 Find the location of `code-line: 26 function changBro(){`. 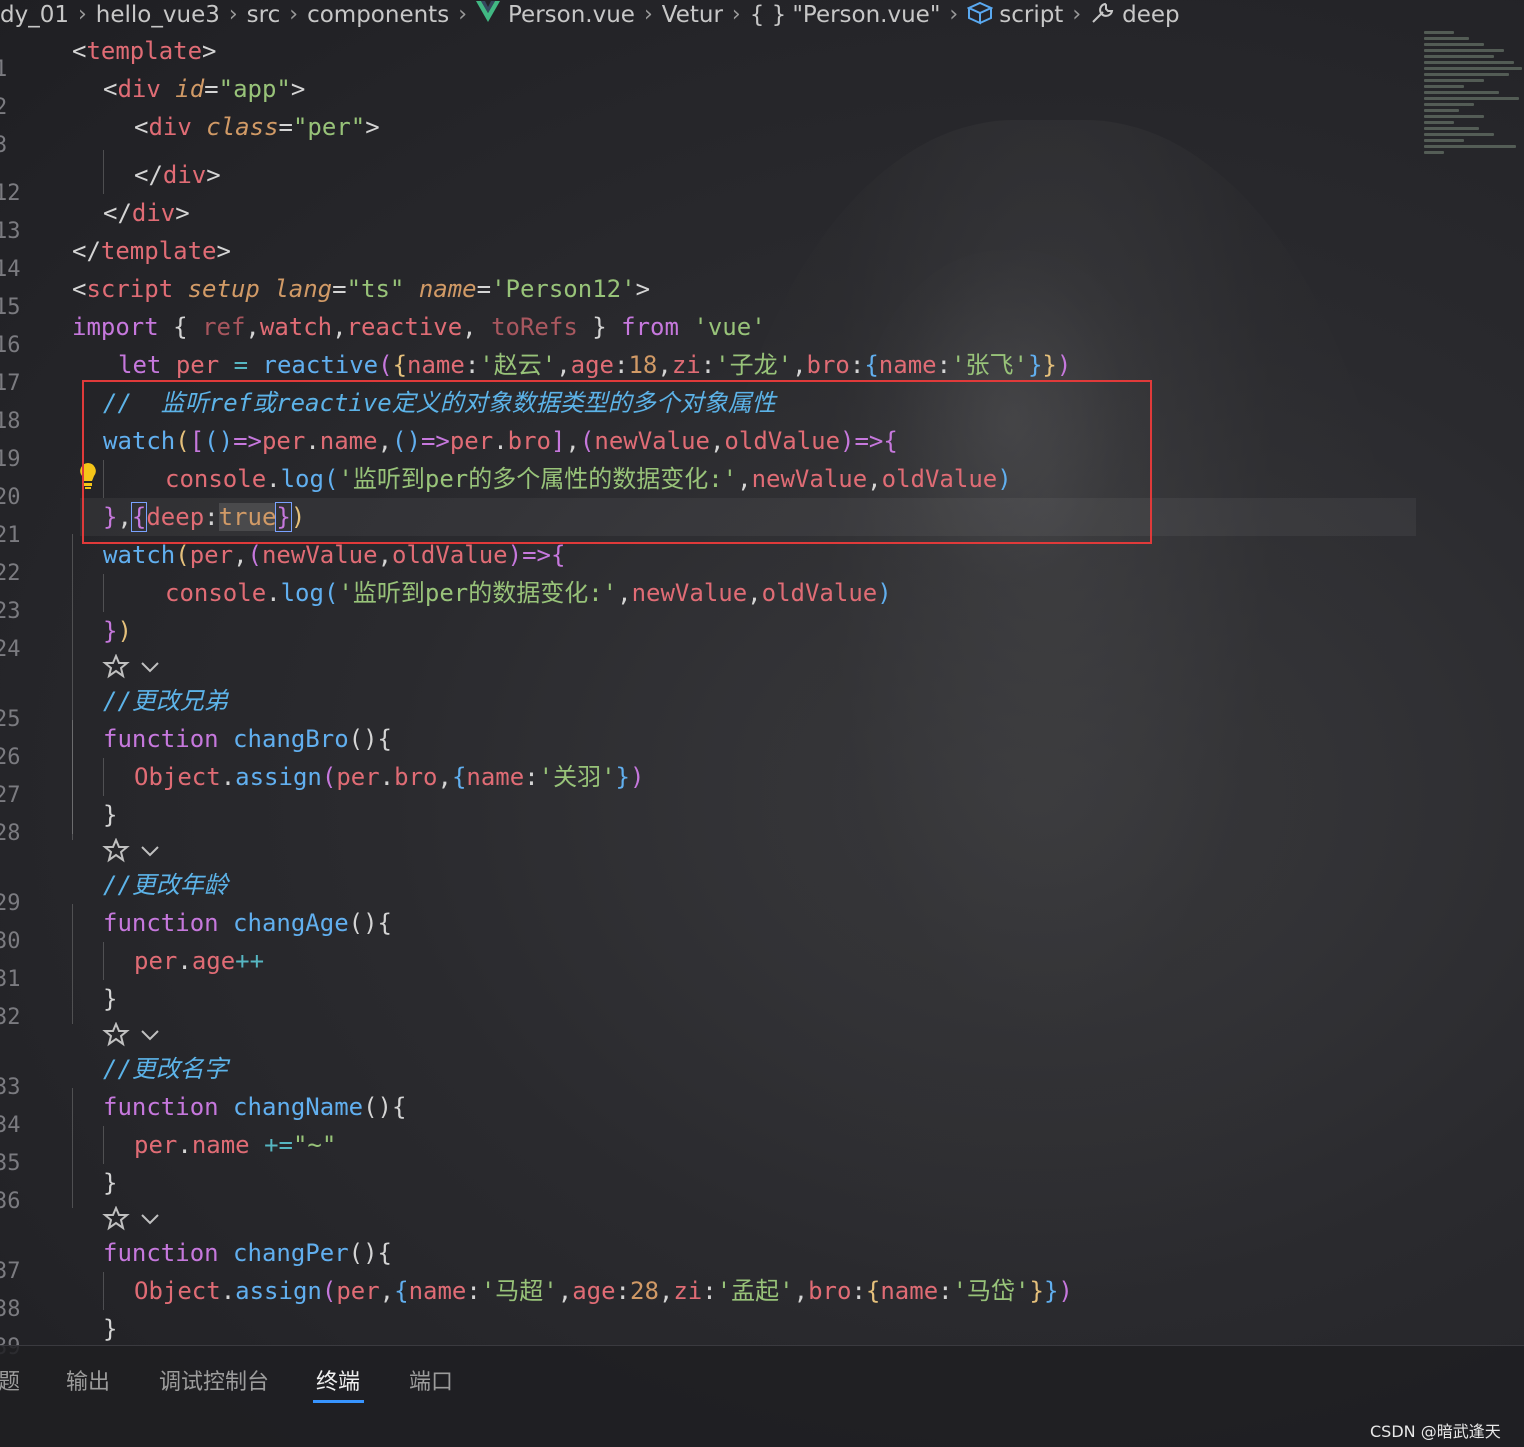

code-line: 26 function changBro(){ is located at coordinates (710, 745).